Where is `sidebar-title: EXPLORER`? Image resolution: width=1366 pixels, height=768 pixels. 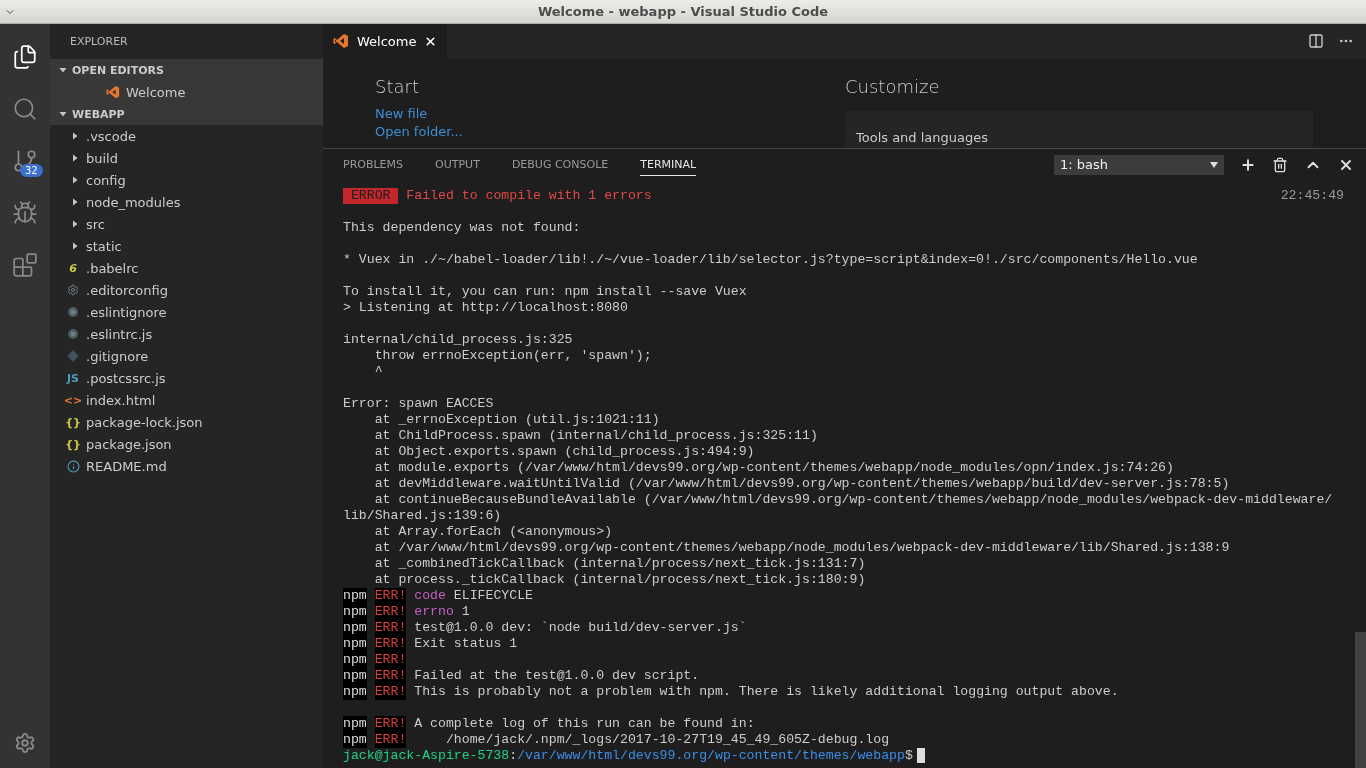
sidebar-title: EXPLORER is located at coordinates (99, 42).